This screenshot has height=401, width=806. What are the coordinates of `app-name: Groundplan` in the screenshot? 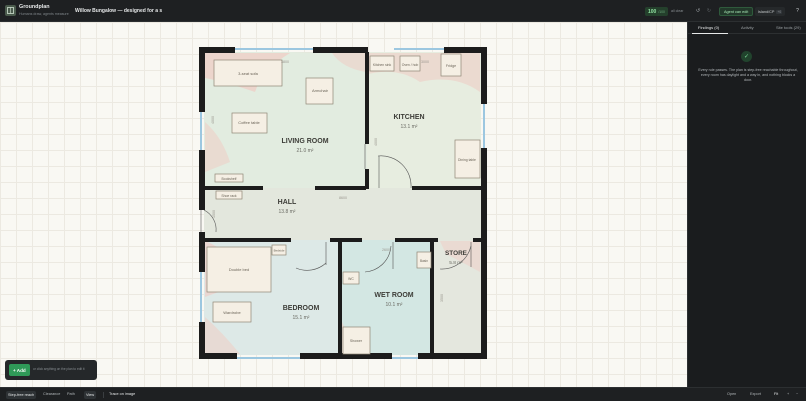 It's located at (34, 7).